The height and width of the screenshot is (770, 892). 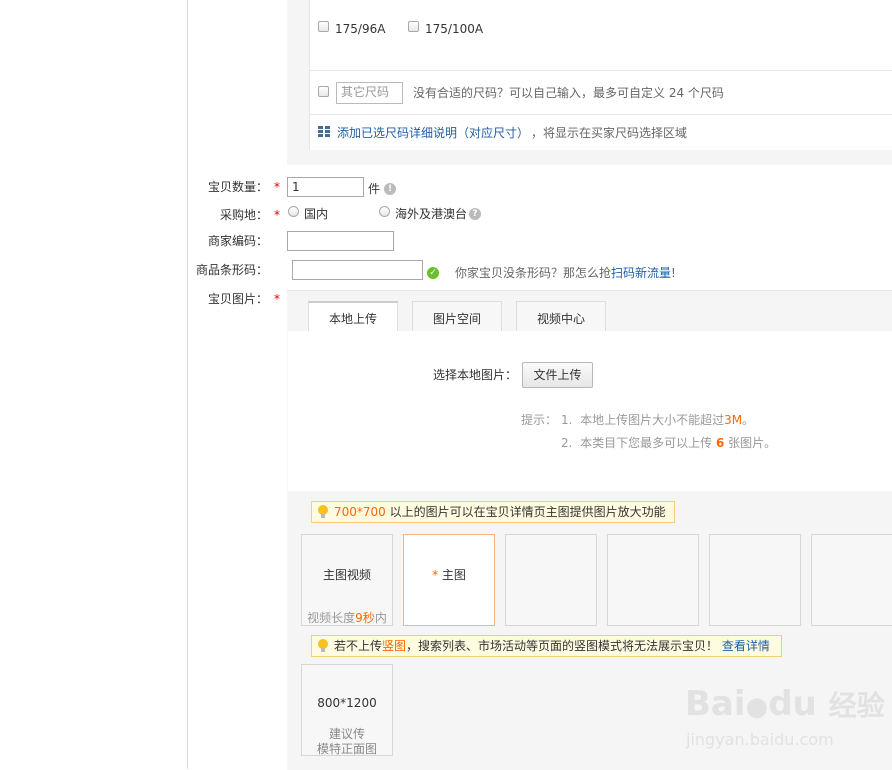 I want to click on tab-local-upload: 本地上传, so click(x=353, y=316).